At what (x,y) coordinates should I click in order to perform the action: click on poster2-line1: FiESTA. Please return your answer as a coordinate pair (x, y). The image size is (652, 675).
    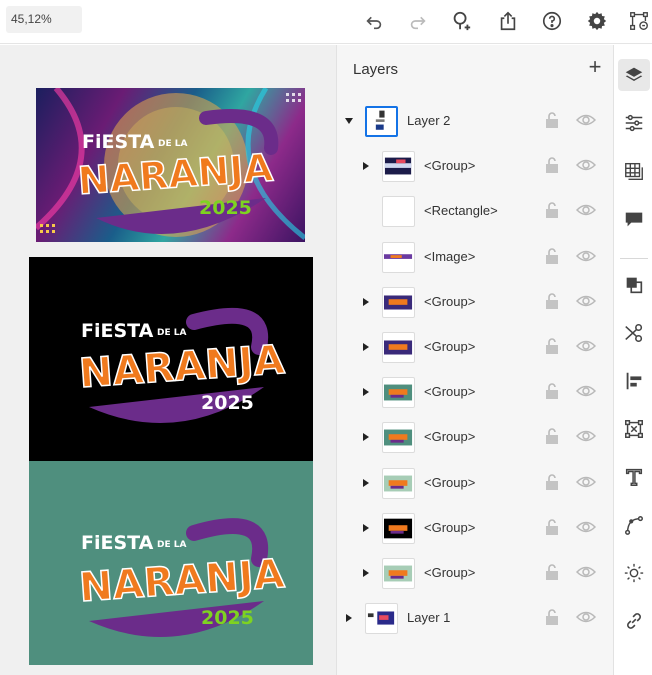
    Looking at the image, I should click on (117, 331).